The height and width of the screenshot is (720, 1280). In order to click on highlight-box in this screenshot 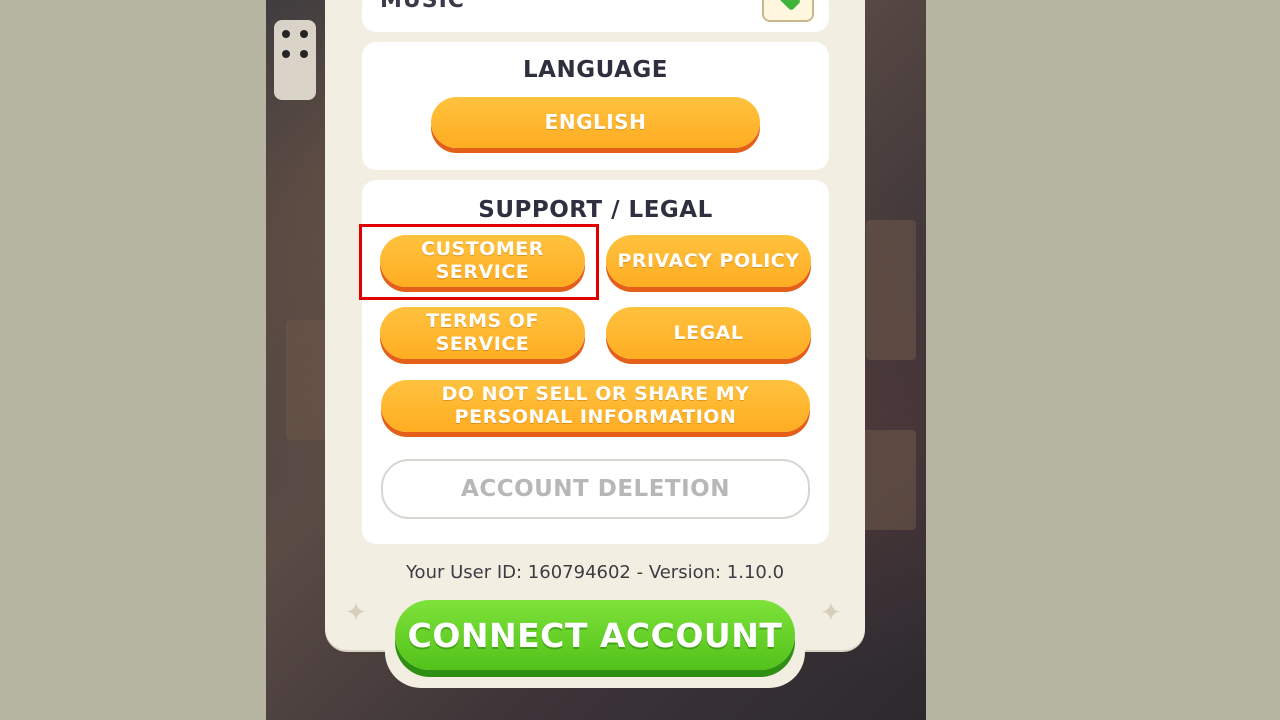, I will do `click(479, 262)`.